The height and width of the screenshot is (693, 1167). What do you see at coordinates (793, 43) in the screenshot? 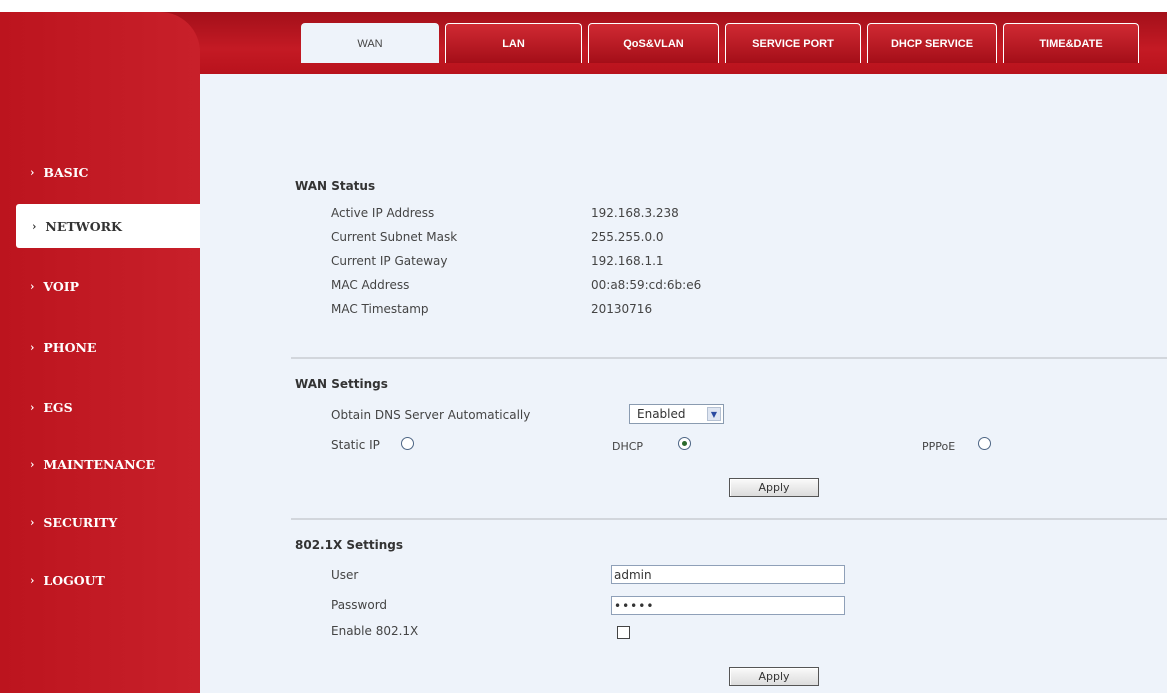
I see `tab-service-port: SERVICE PORT` at bounding box center [793, 43].